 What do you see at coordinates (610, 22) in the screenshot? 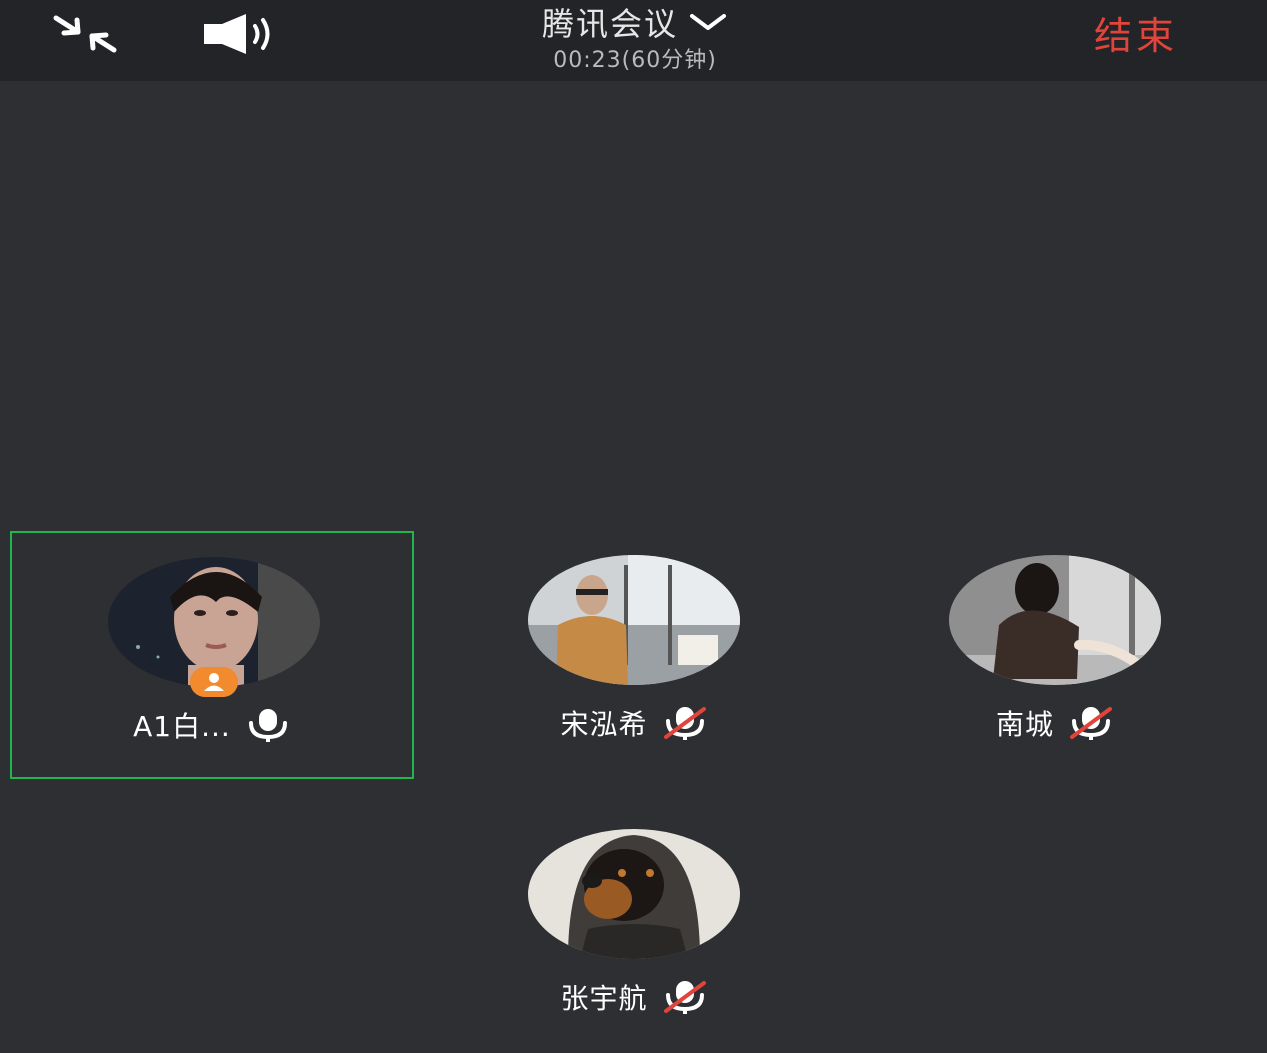
I see `meeting-title: 腾讯会议` at bounding box center [610, 22].